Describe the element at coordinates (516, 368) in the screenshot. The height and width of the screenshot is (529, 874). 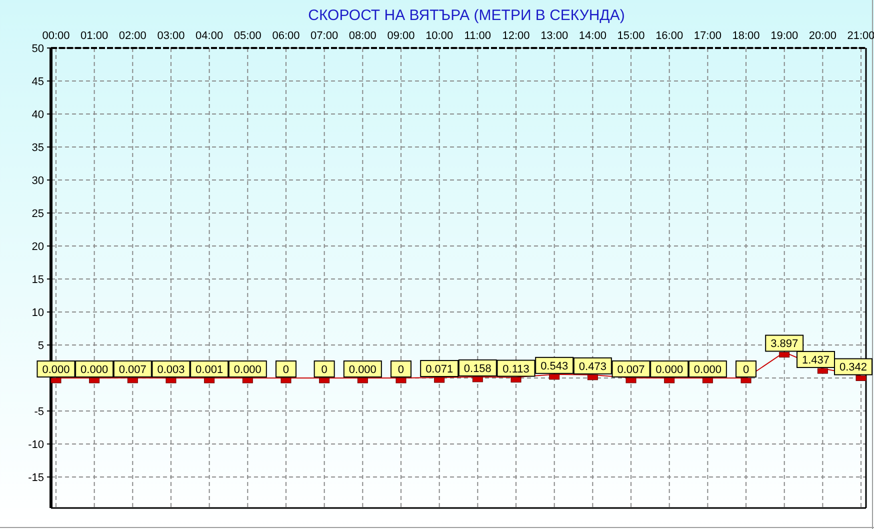
I see `value-label: 0.113` at that location.